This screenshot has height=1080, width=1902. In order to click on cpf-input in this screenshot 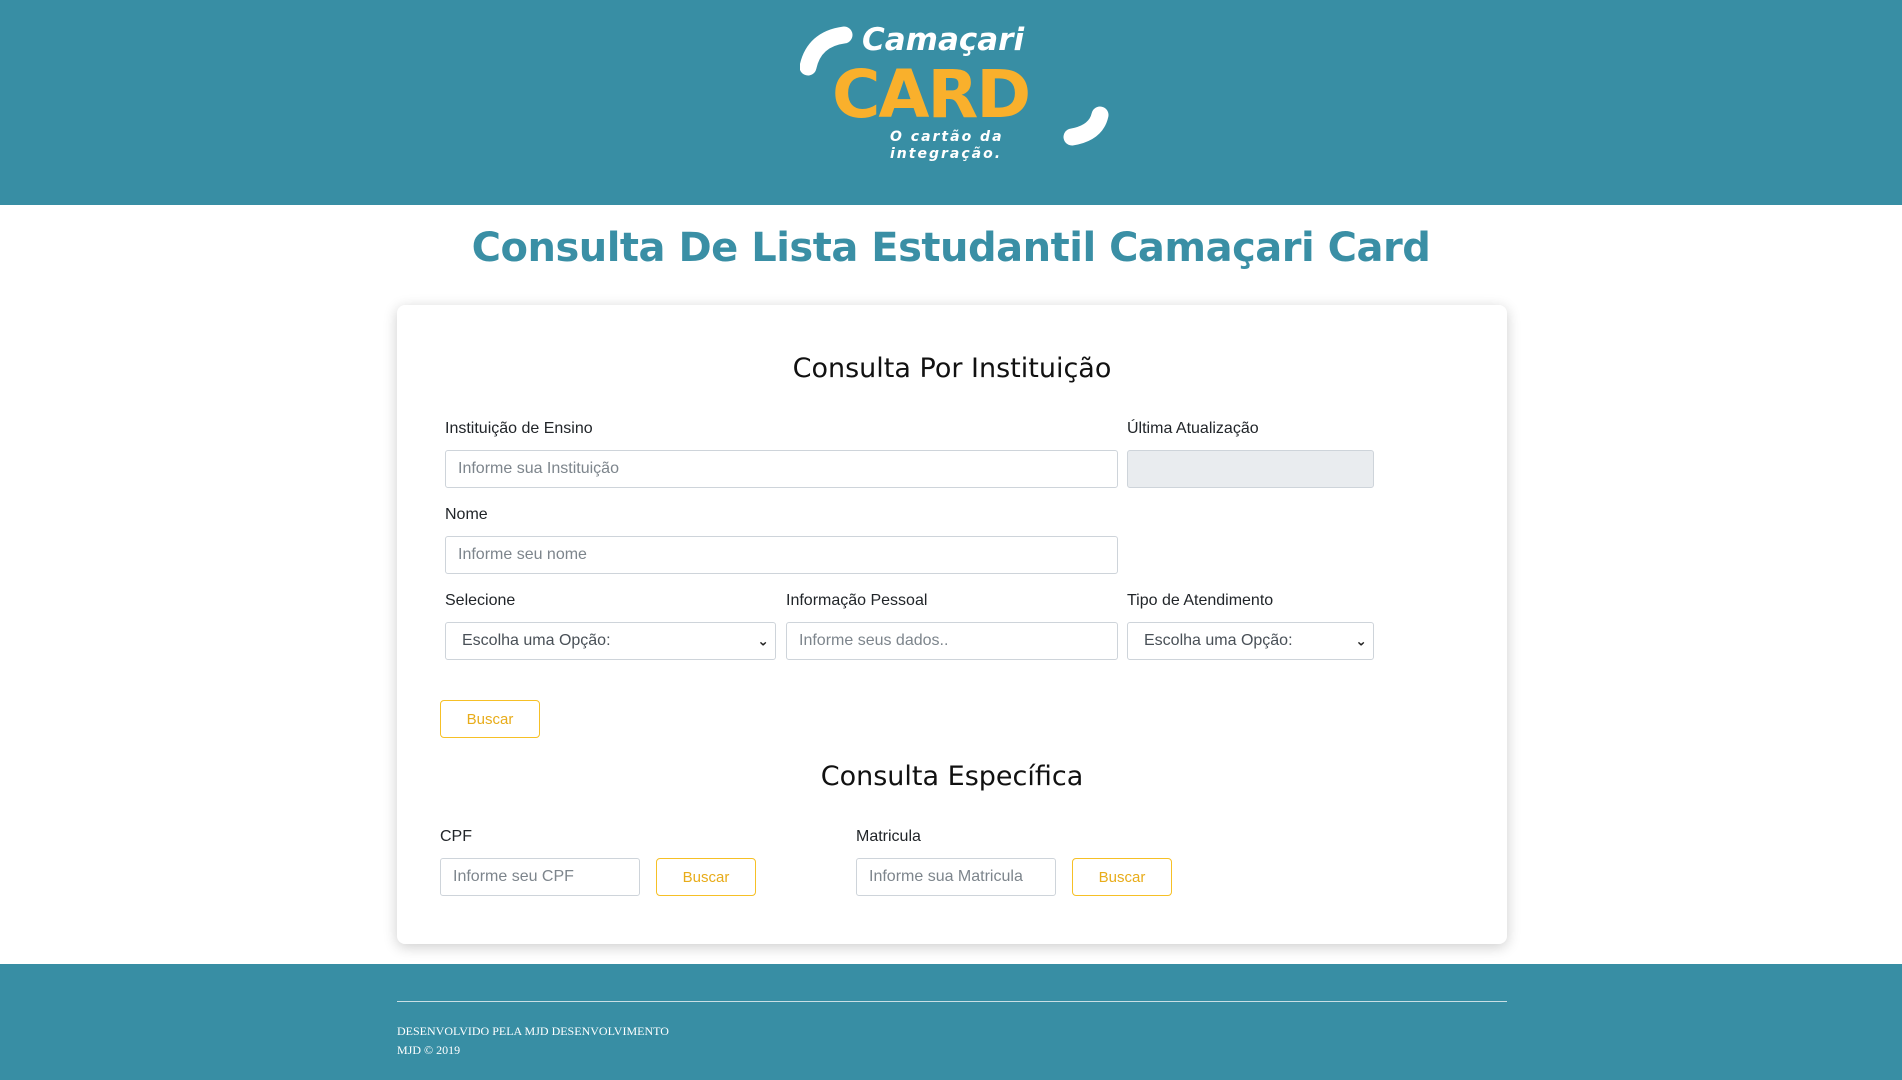, I will do `click(540, 877)`.